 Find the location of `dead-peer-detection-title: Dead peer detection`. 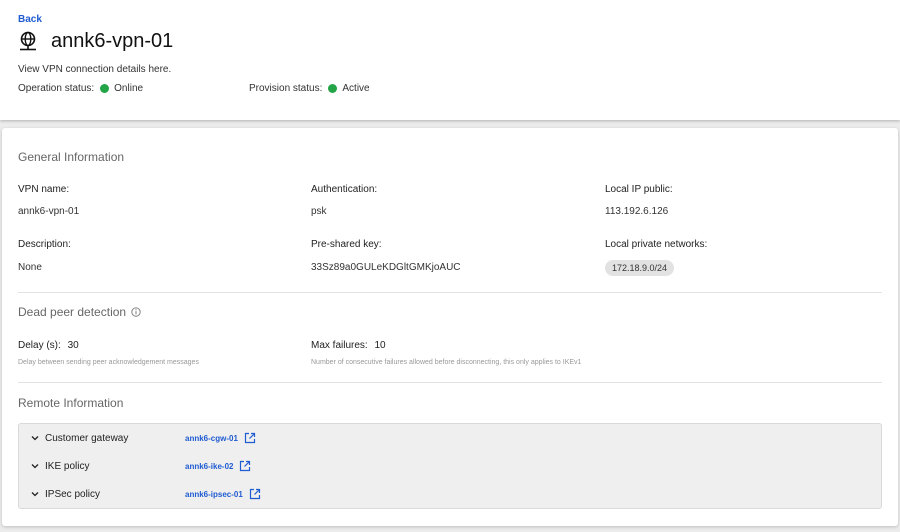

dead-peer-detection-title: Dead peer detection is located at coordinates (79, 312).